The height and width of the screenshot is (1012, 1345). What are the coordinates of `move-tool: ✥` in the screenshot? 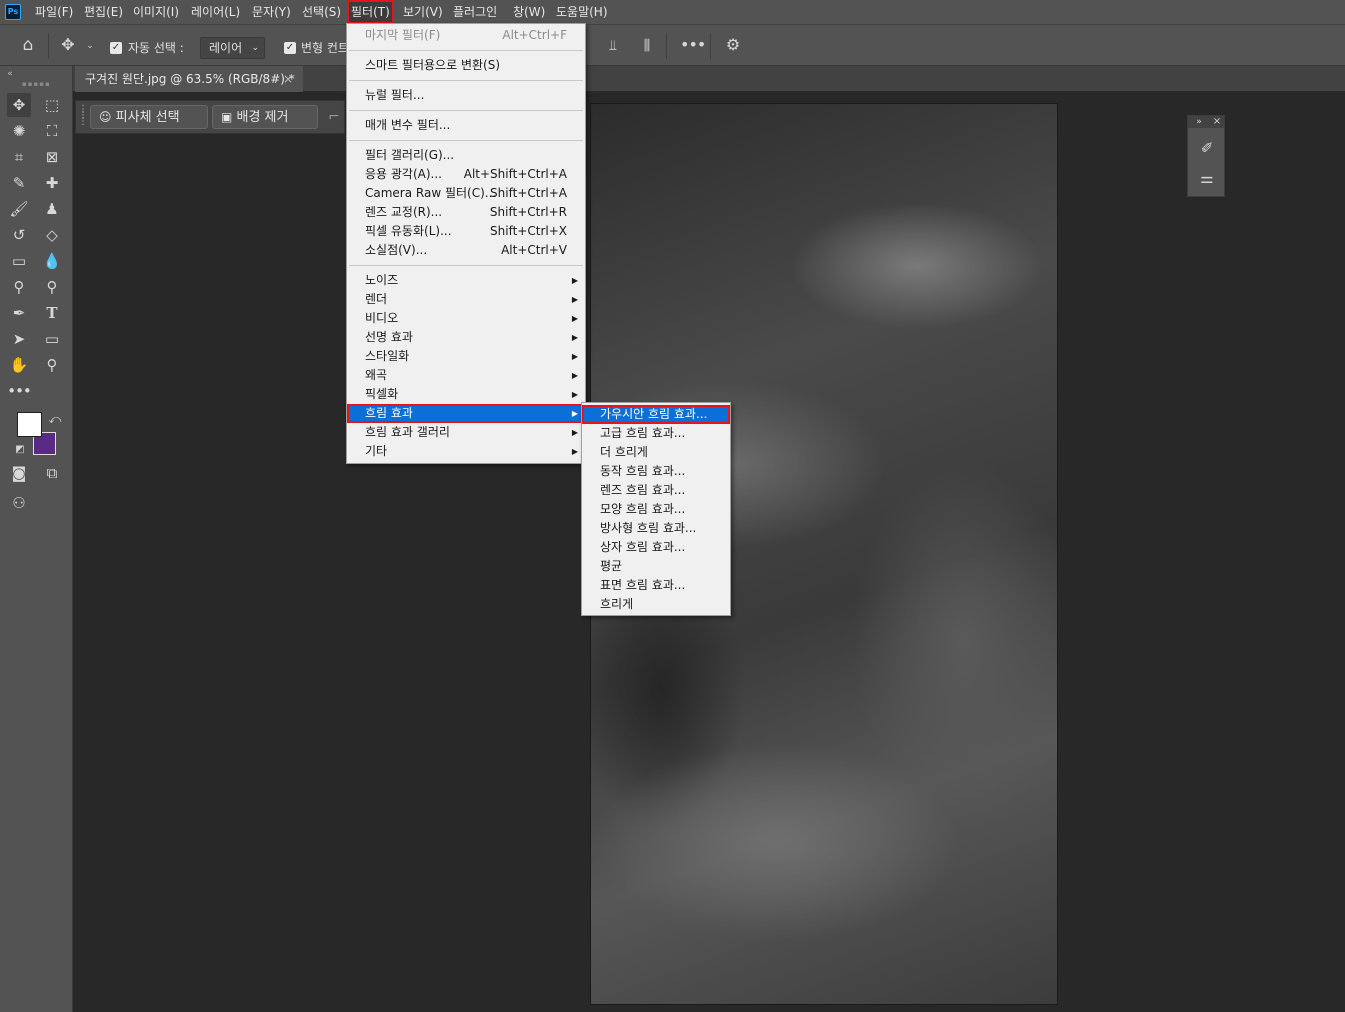 It's located at (19, 105).